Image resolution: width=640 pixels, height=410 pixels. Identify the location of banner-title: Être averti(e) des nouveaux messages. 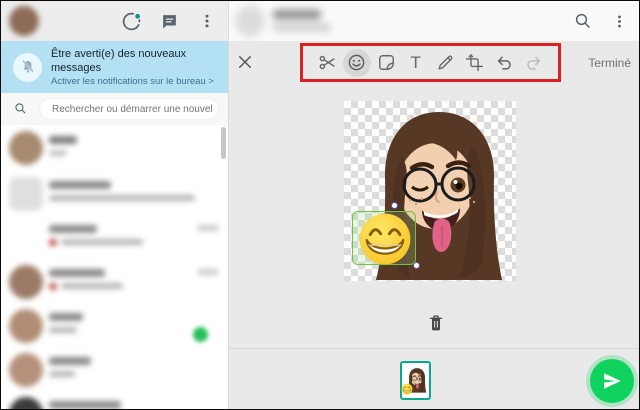
(119, 60).